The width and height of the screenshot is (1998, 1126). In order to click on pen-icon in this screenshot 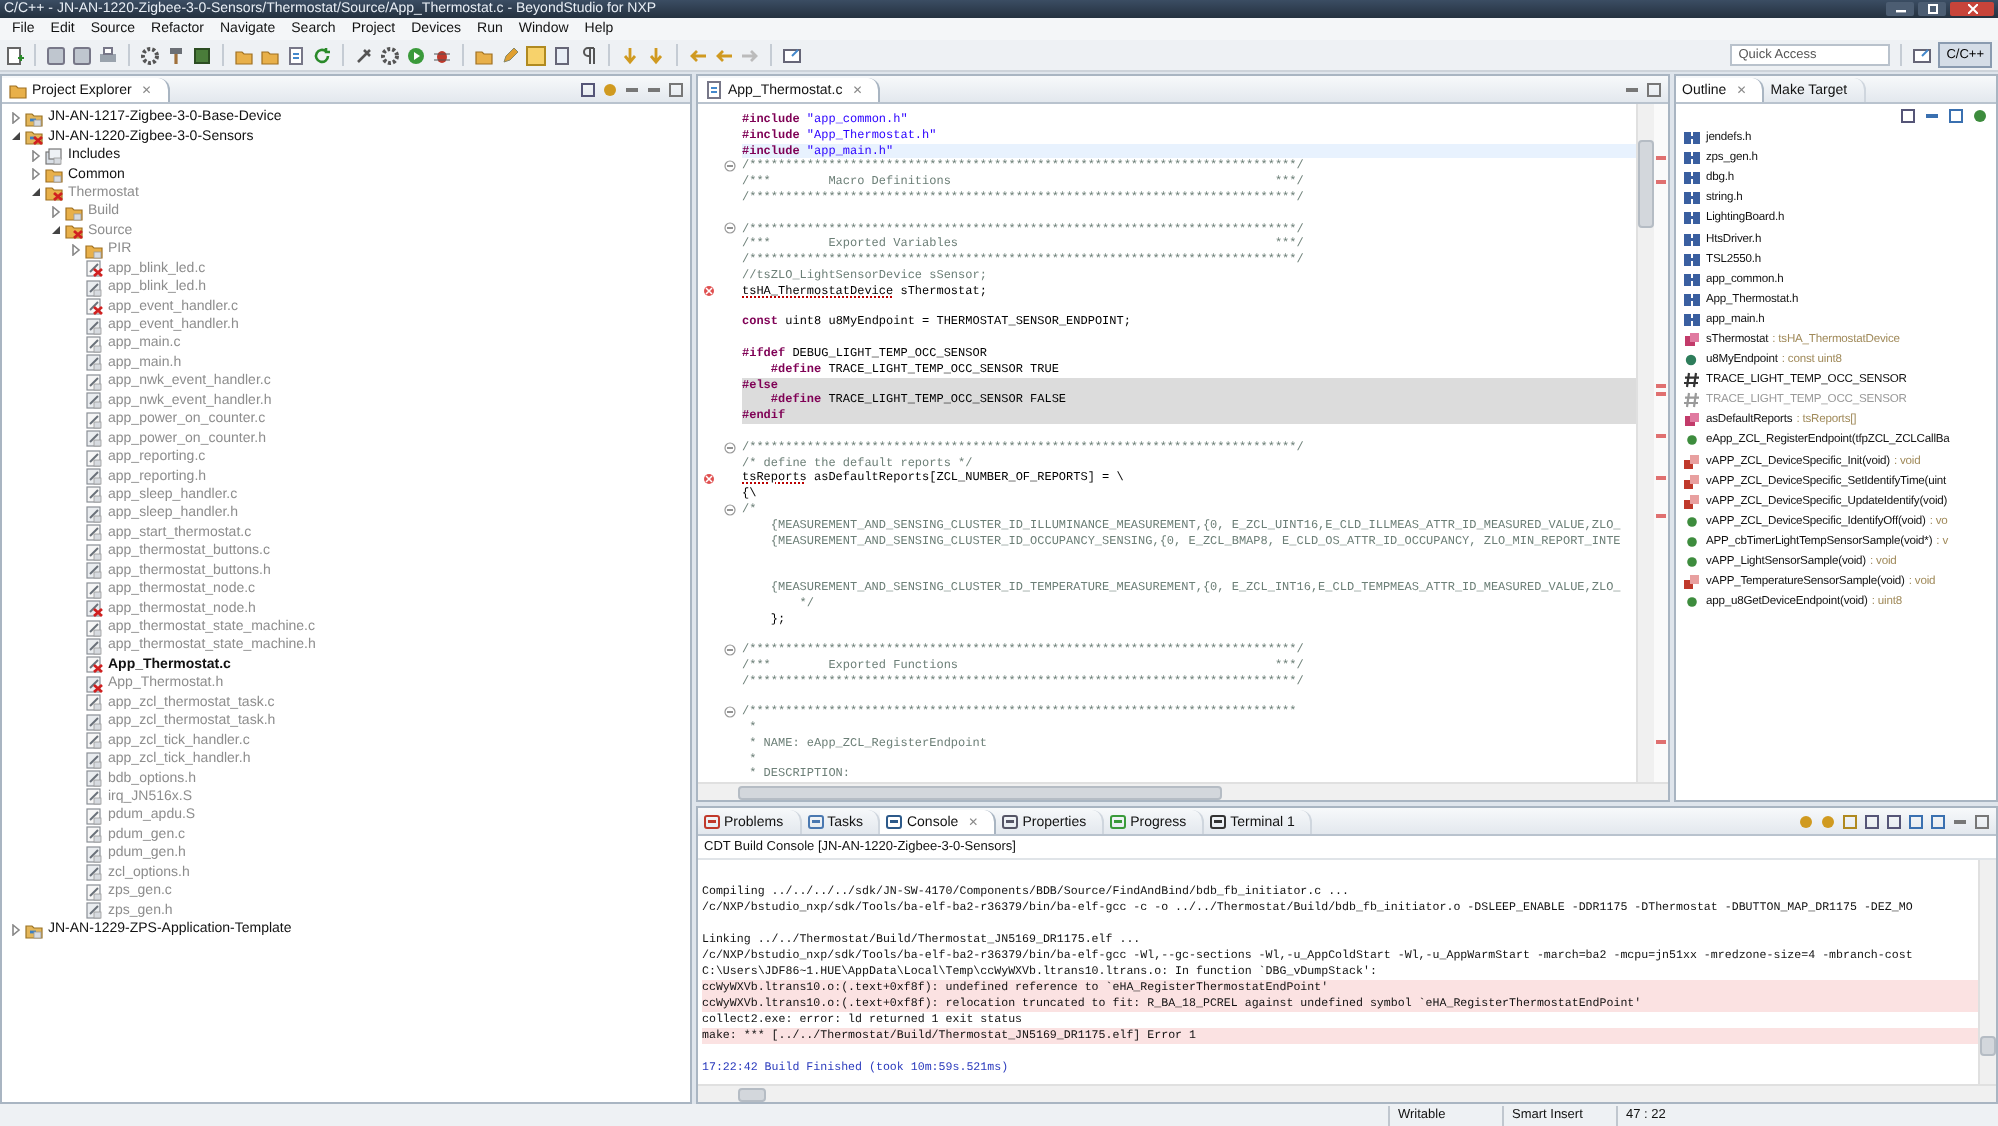, I will do `click(510, 55)`.